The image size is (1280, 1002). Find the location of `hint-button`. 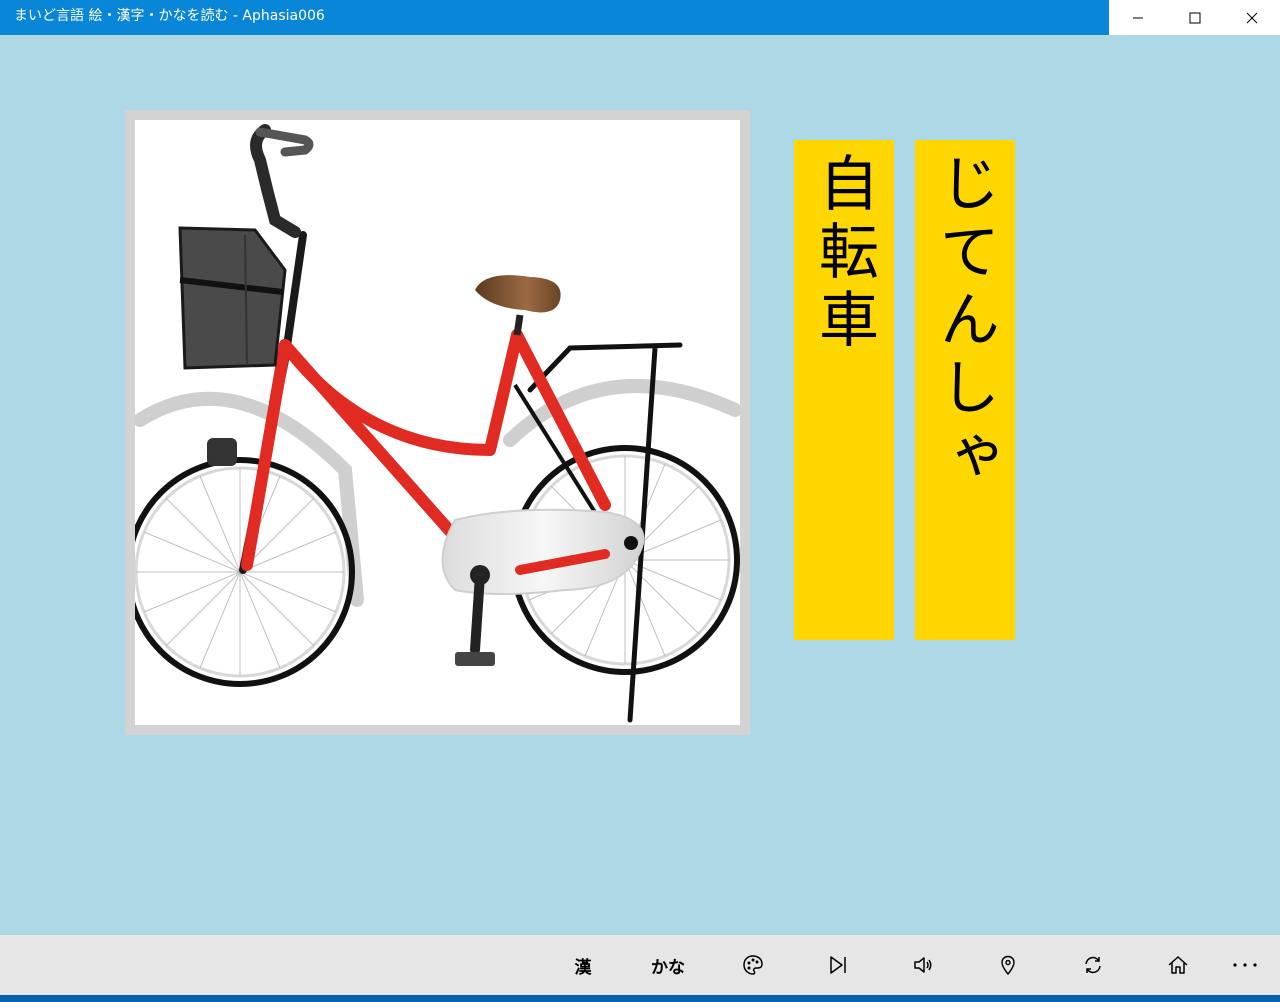

hint-button is located at coordinates (1008, 965).